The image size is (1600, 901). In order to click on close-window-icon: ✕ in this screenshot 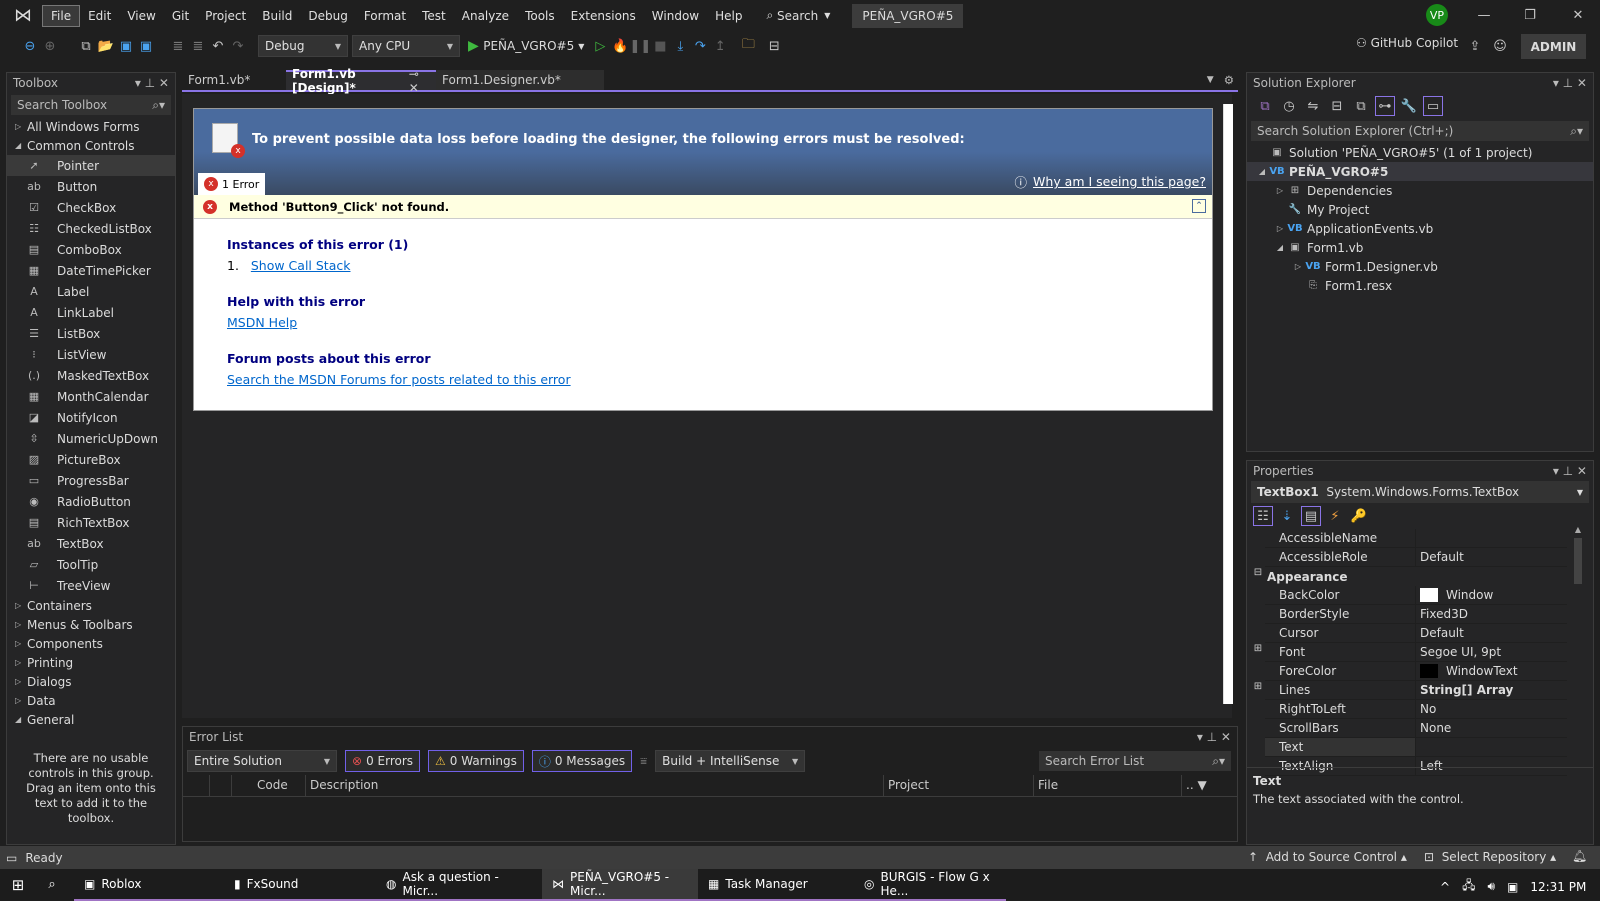, I will do `click(1578, 15)`.